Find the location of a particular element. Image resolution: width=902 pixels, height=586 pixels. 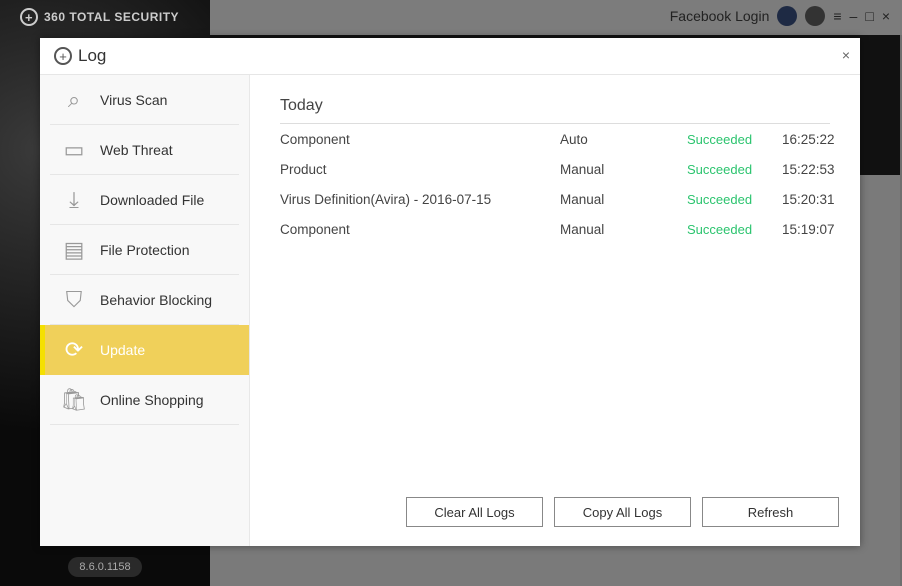

facebook-login-link: Facebook Login is located at coordinates (720, 16).